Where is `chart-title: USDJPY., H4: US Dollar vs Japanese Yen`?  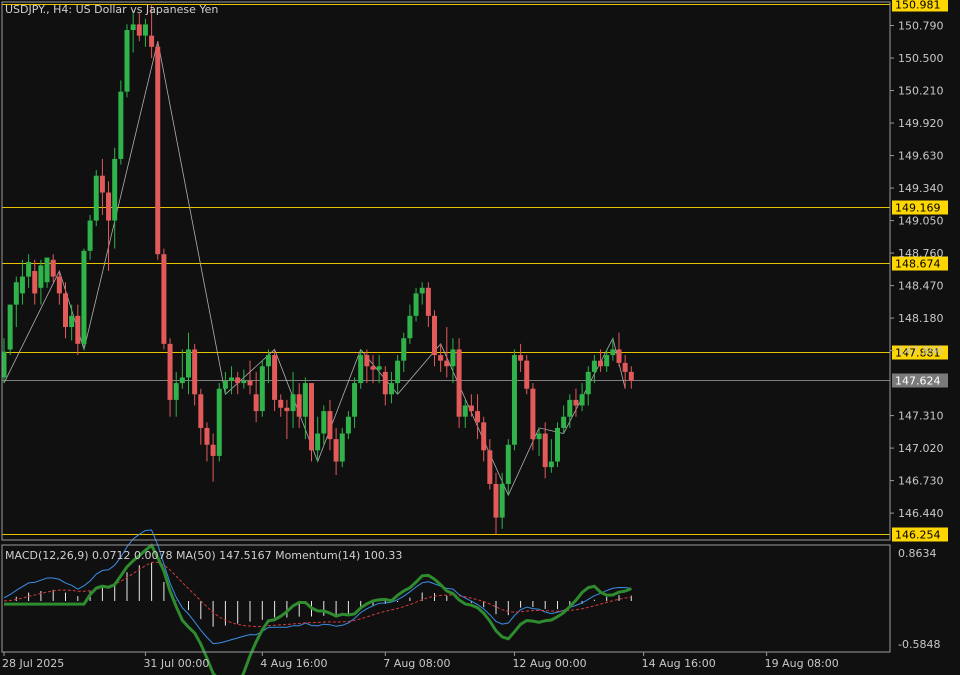
chart-title: USDJPY., H4: US Dollar vs Japanese Yen is located at coordinates (112, 9).